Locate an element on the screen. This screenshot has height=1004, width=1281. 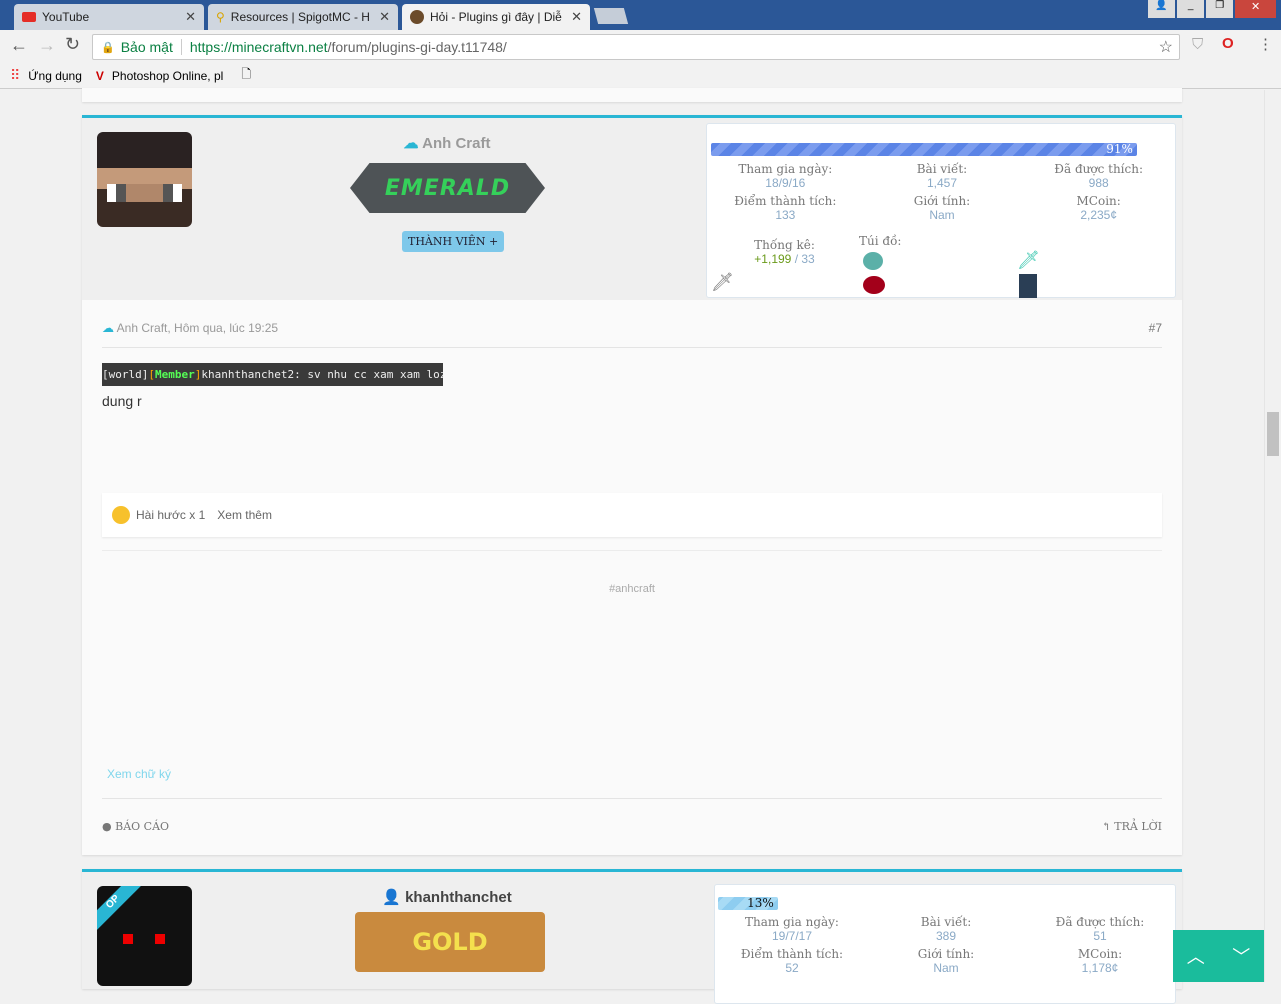
bookmarks-bar: ⠿ Ứng dụng V Photoshop Online, pl 🗋 is located at coordinates (640, 76).